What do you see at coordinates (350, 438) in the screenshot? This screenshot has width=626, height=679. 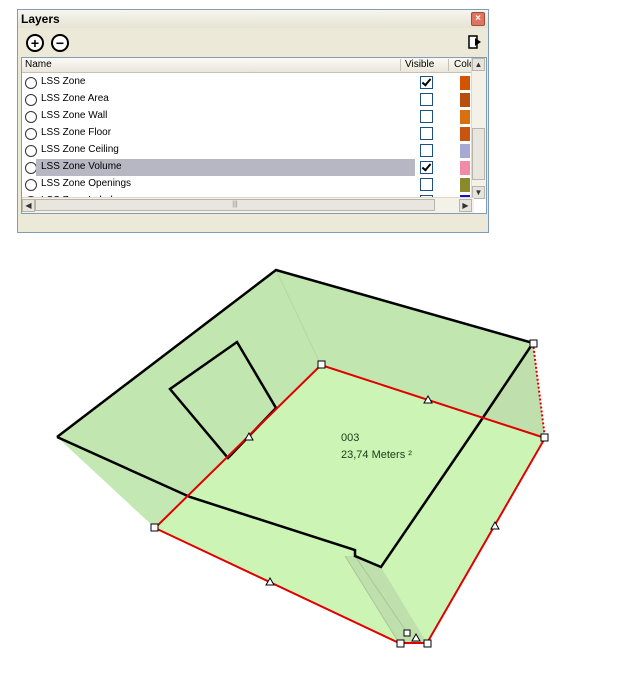 I see `zone-number-label: 003` at bounding box center [350, 438].